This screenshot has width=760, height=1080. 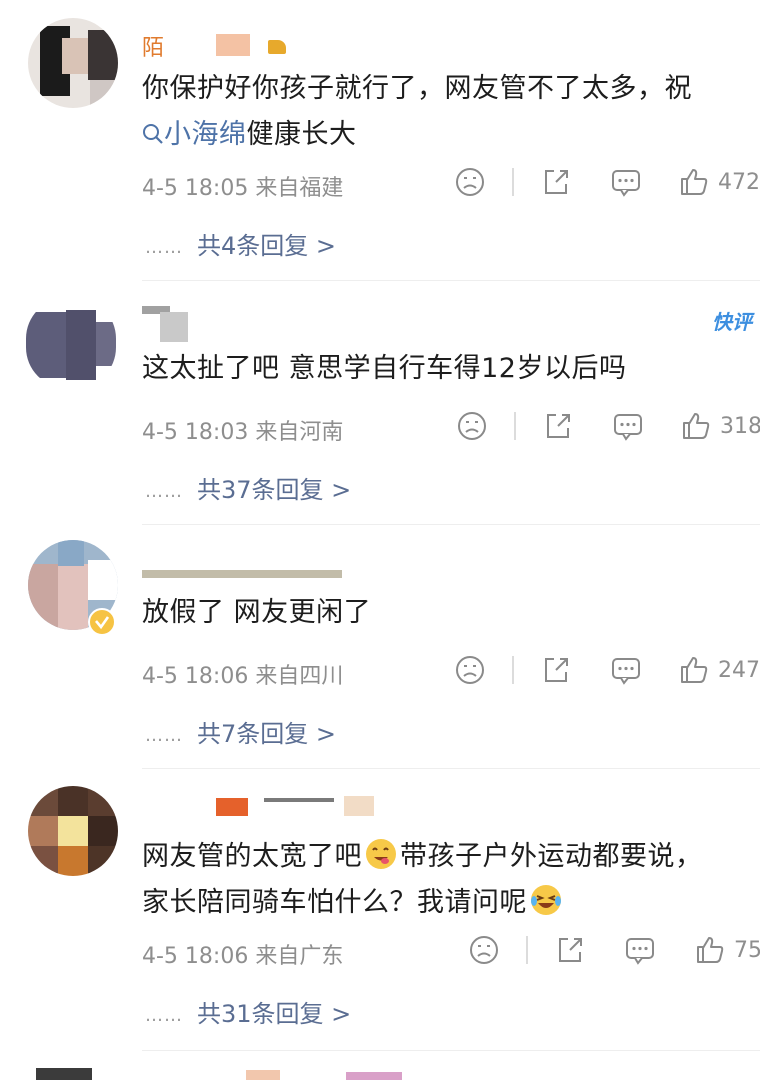 I want to click on comment-text: 放假了 网友更闲了, so click(x=257, y=612).